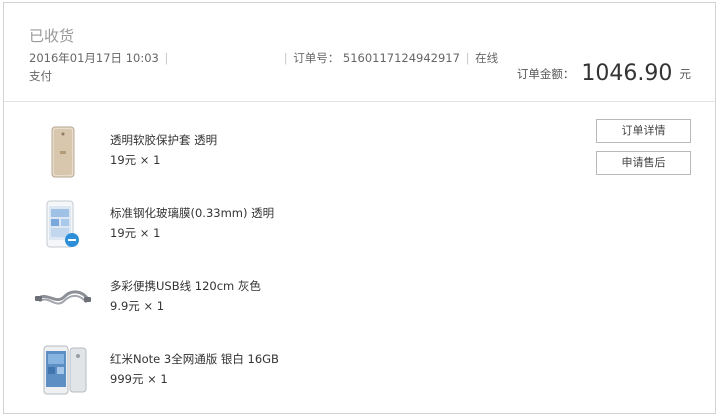 The height and width of the screenshot is (420, 720). I want to click on item-name: 标准钢化玻璃膜(0.33mm) 透明, so click(192, 213).